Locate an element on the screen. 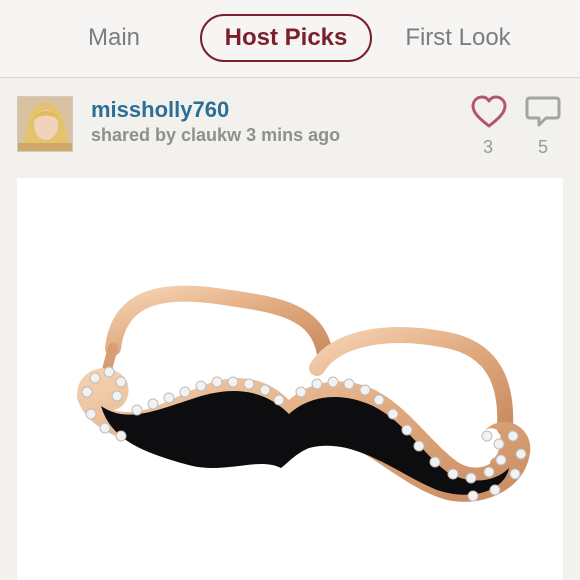  tab-host-picks: Host Picks is located at coordinates (286, 38).